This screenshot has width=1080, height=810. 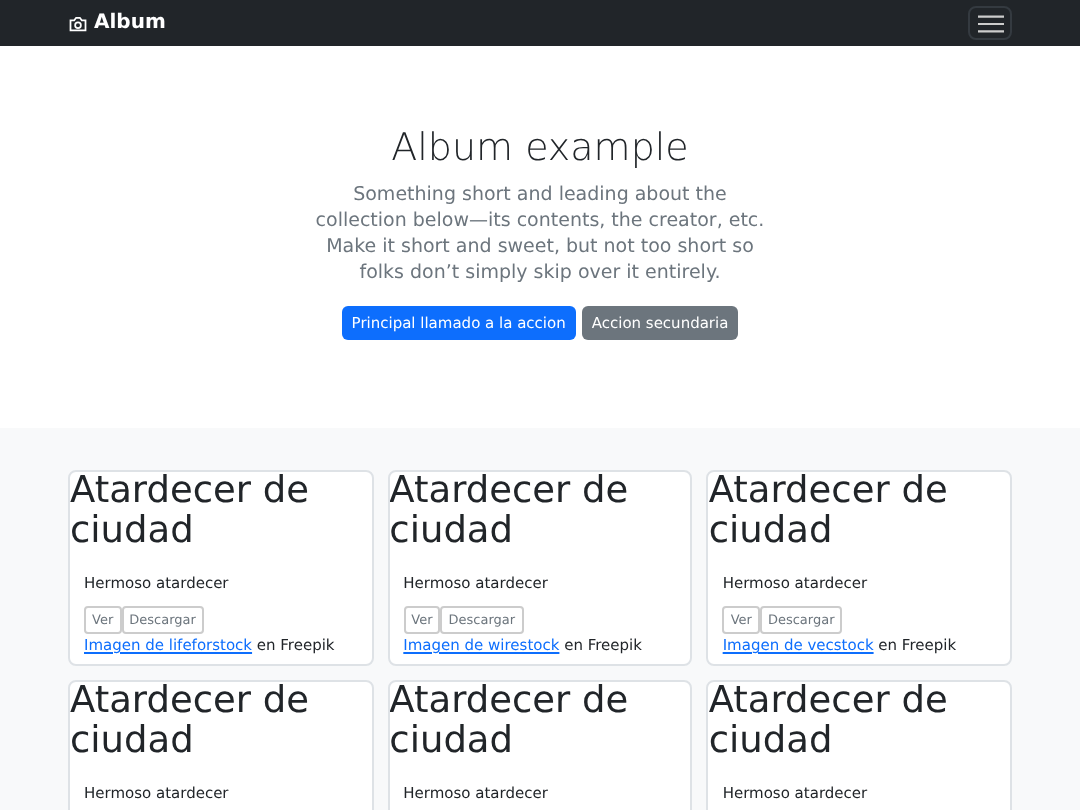 I want to click on menu-icon, so click(x=990, y=23).